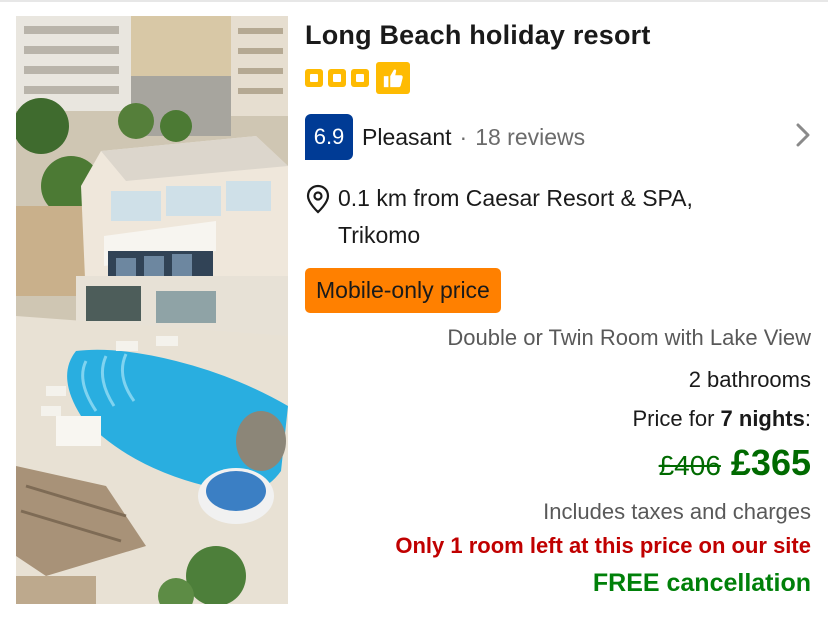 This screenshot has width=828, height=618. What do you see at coordinates (414, 1) in the screenshot?
I see `divider` at bounding box center [414, 1].